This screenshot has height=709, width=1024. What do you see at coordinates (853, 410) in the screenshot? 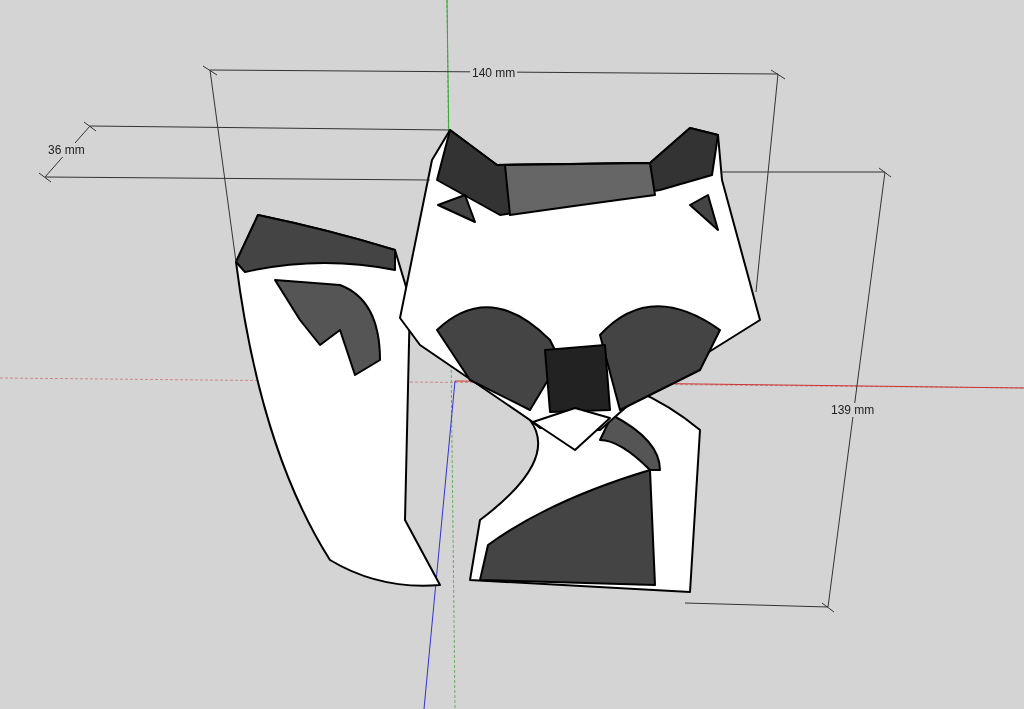
I see `dimension-label: 139 mm` at bounding box center [853, 410].